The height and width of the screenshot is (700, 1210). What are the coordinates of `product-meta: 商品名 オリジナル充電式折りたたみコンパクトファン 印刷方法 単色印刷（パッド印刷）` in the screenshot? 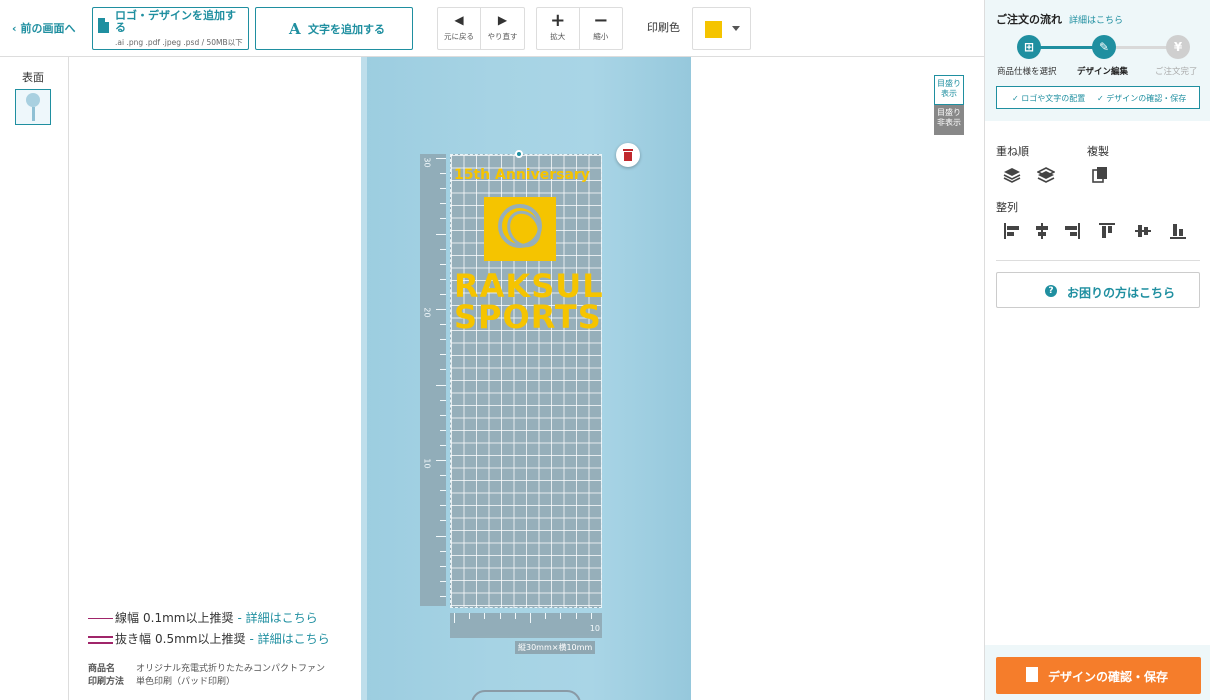 It's located at (206, 674).